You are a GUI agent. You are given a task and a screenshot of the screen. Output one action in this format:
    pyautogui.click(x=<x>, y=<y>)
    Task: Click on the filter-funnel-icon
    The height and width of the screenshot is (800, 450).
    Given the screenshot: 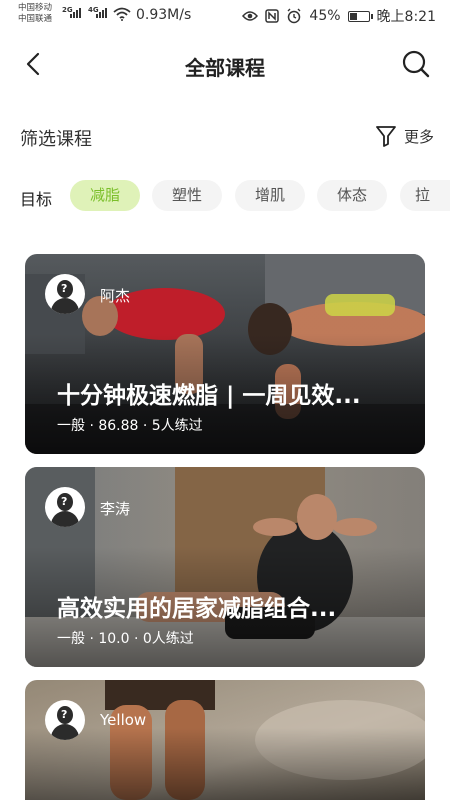 What is the action you would take?
    pyautogui.click(x=386, y=136)
    